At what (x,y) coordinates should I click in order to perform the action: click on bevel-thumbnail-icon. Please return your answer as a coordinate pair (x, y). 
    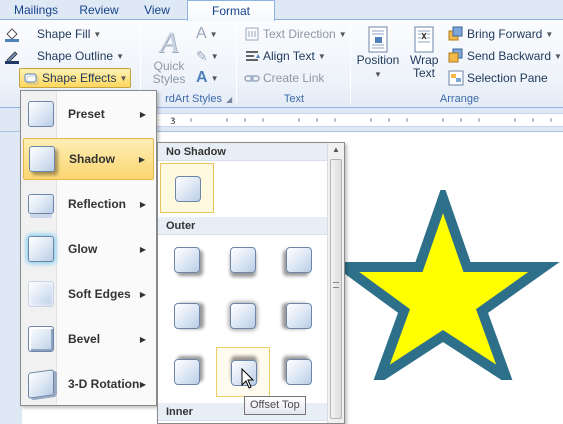
    Looking at the image, I should click on (41, 339).